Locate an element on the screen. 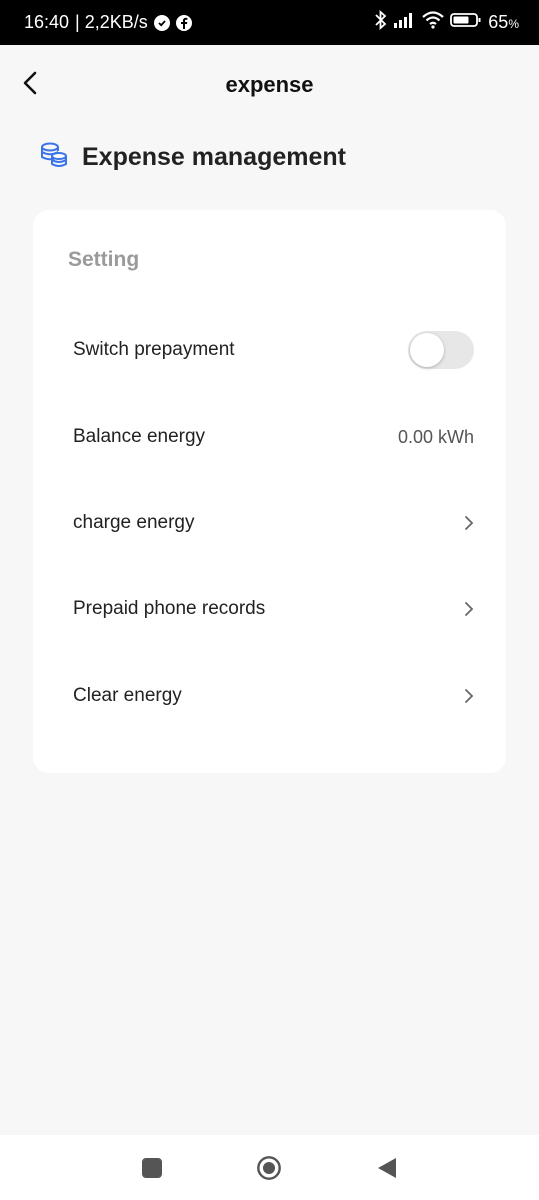 The image size is (539, 1200). balance-energy-row: Balance energy 0.00 kWh is located at coordinates (269, 437).